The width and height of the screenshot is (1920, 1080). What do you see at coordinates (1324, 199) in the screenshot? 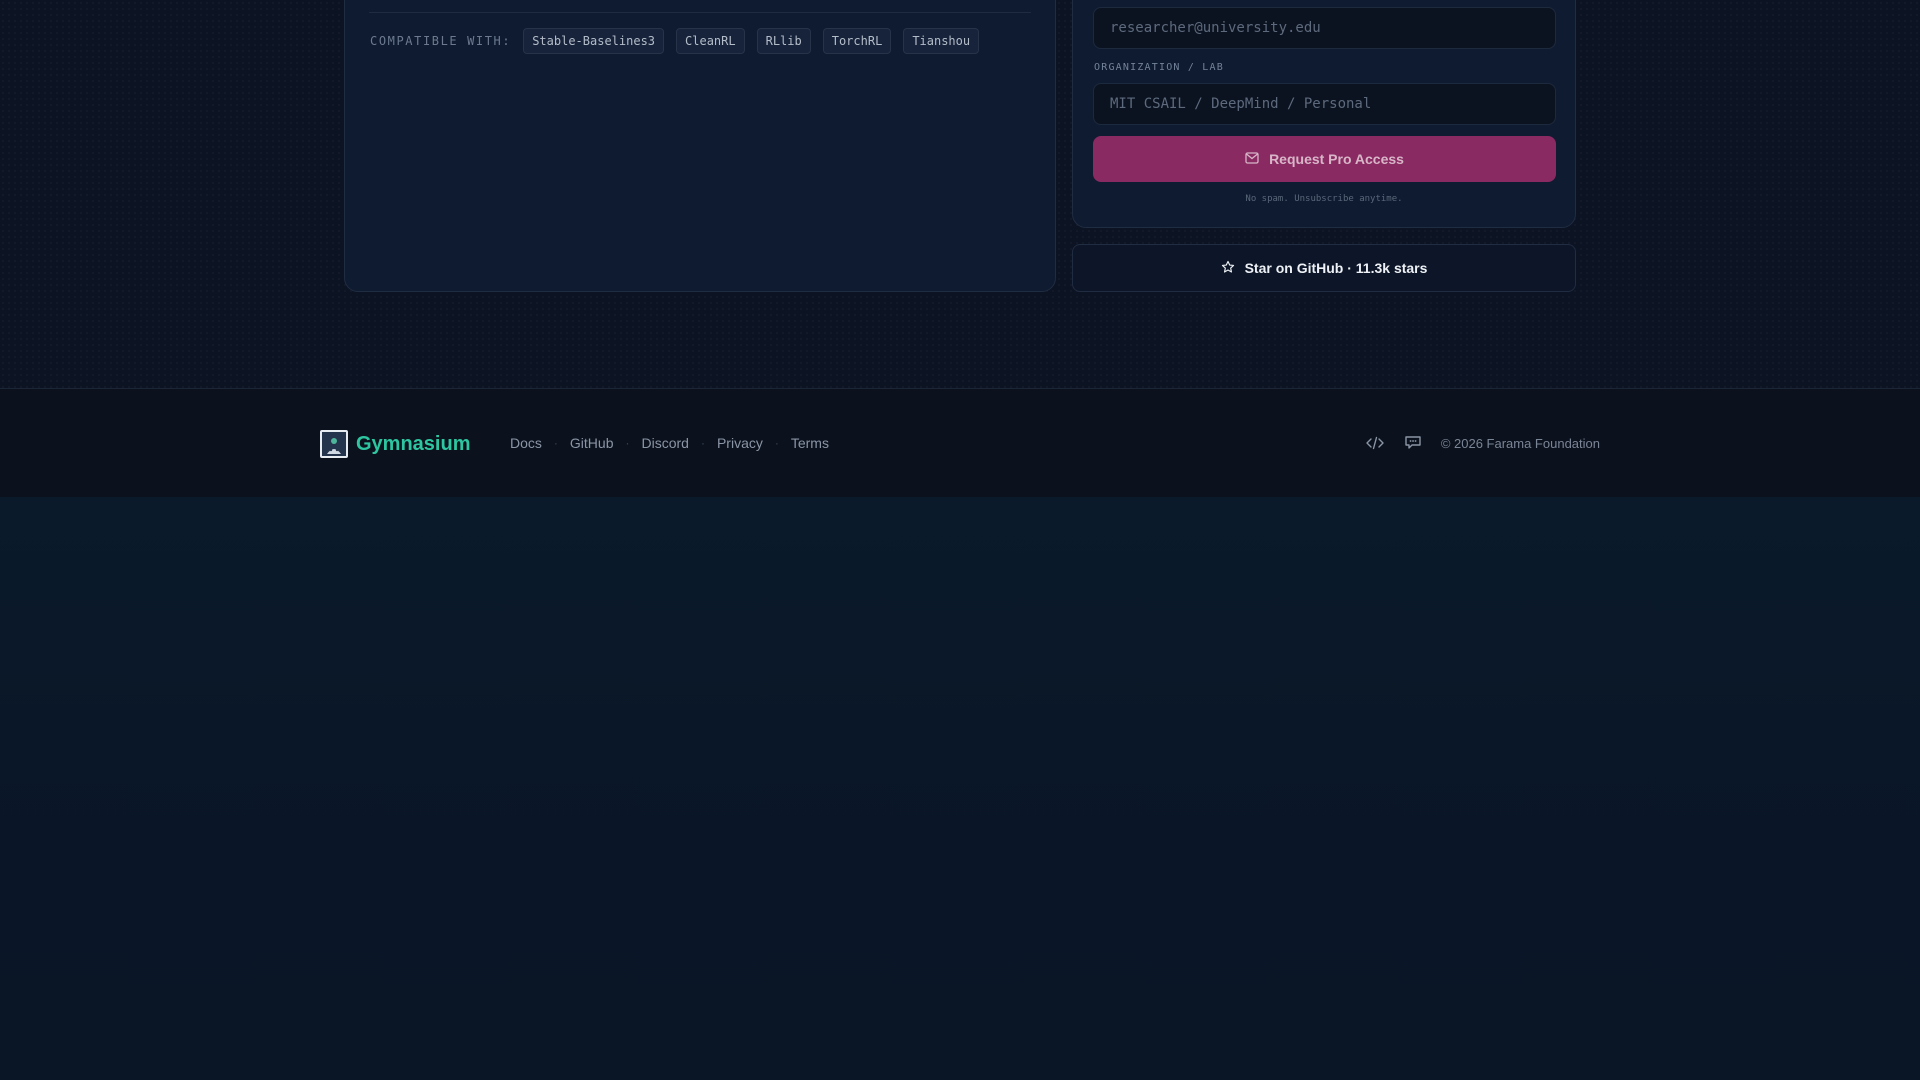
I see `no-spam-note: No spam. Unsubscribe anytime.` at bounding box center [1324, 199].